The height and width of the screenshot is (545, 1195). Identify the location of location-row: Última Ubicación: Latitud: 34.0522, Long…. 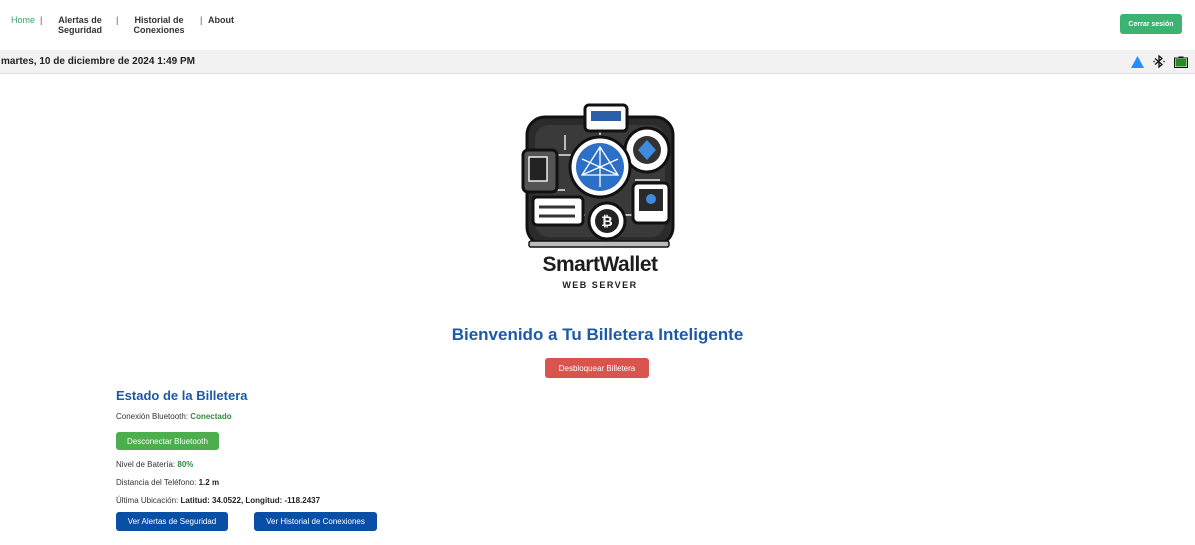
(218, 500).